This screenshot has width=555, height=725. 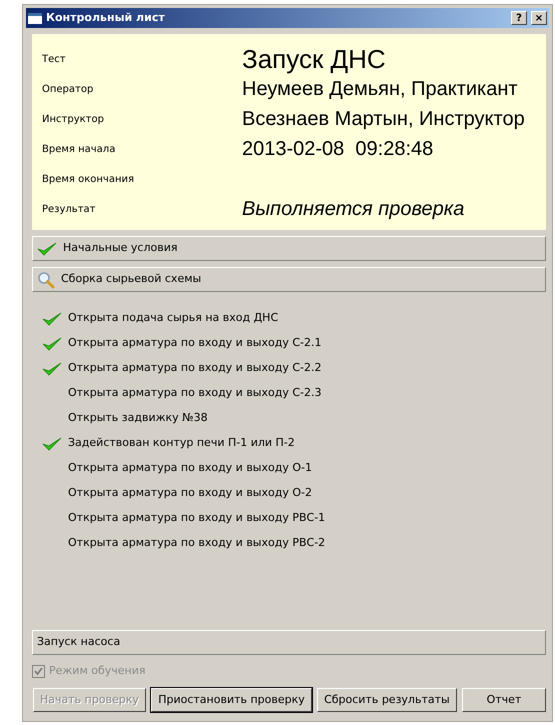 What do you see at coordinates (73, 119) in the screenshot?
I see `field-label: Инструктор` at bounding box center [73, 119].